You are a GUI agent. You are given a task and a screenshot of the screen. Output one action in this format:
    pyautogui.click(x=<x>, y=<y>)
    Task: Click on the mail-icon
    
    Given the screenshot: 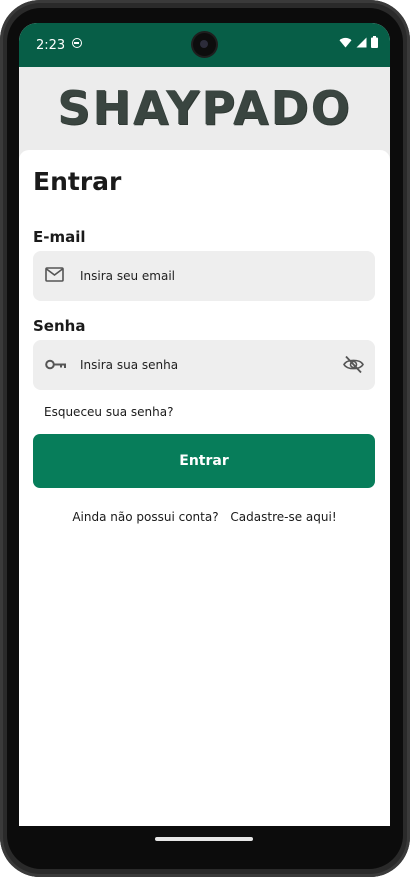 What is the action you would take?
    pyautogui.click(x=54, y=274)
    